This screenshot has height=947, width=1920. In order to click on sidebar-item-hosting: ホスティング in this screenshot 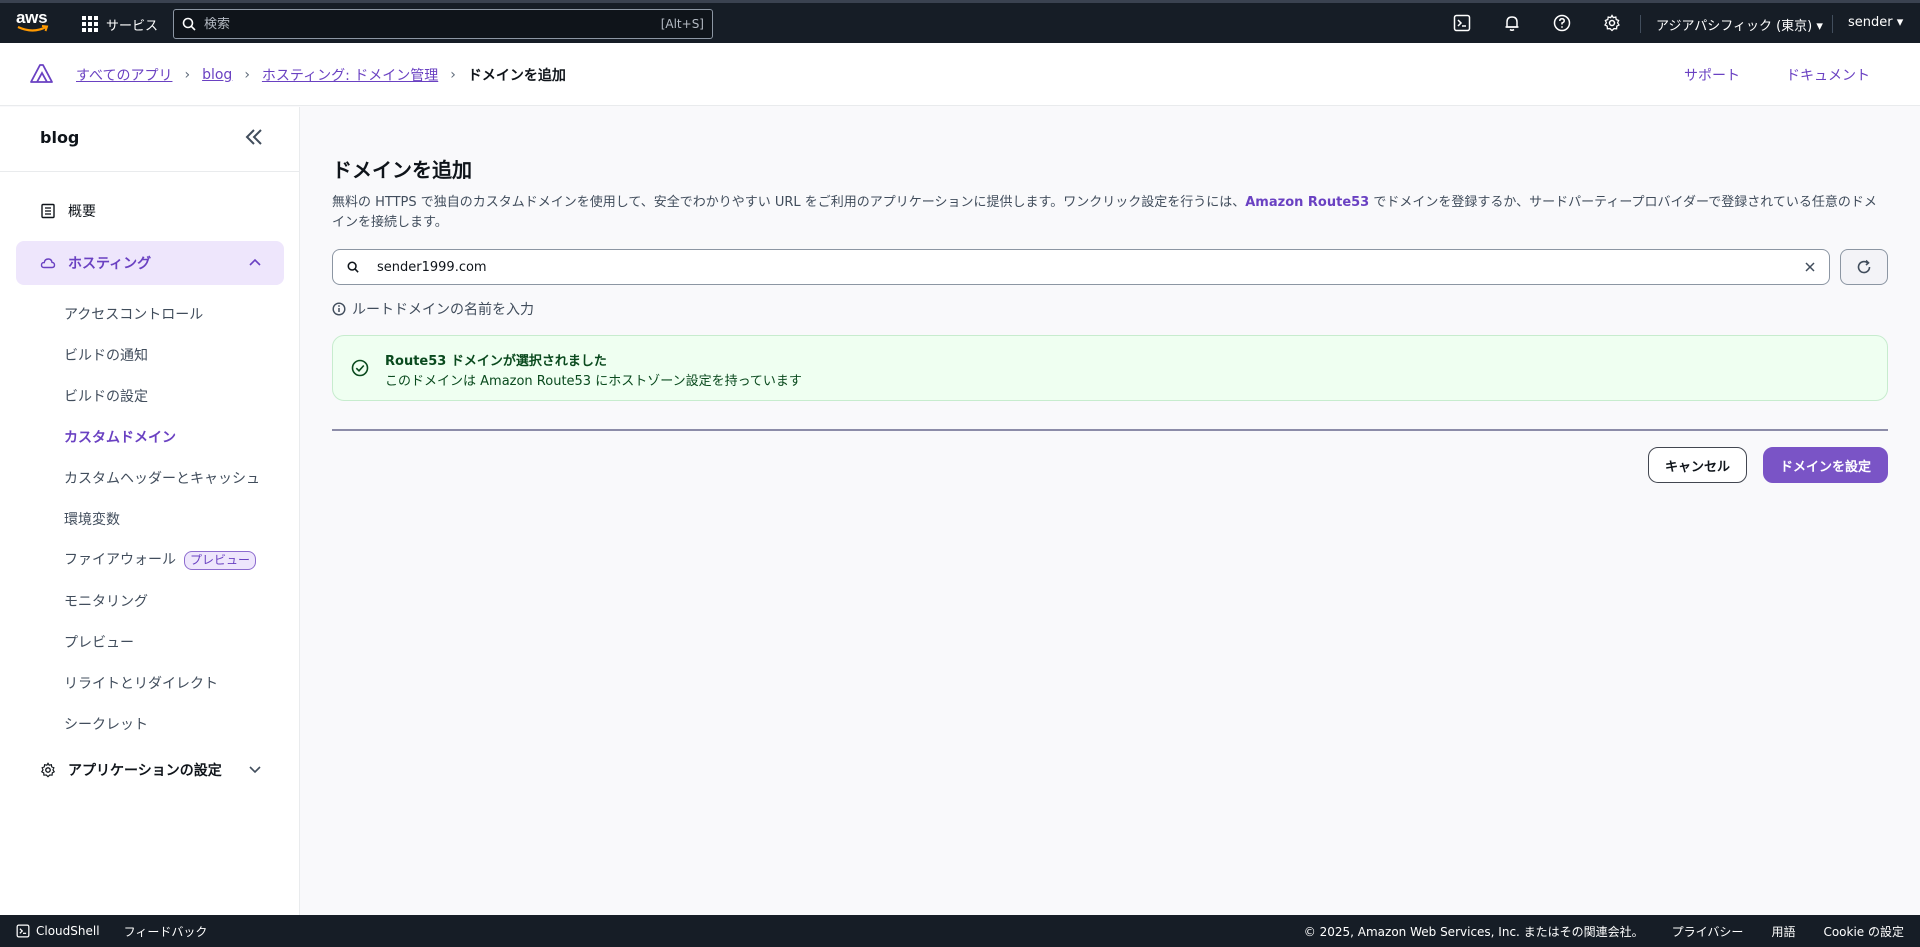, I will do `click(150, 263)`.